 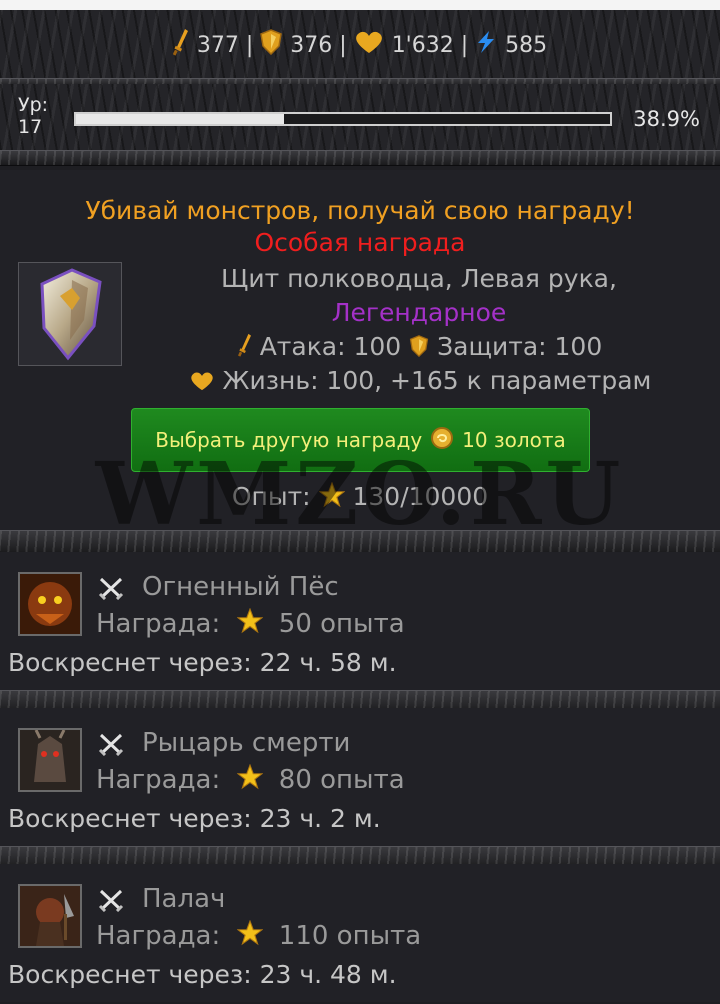 I want to click on level-number: 17, so click(x=30, y=127).